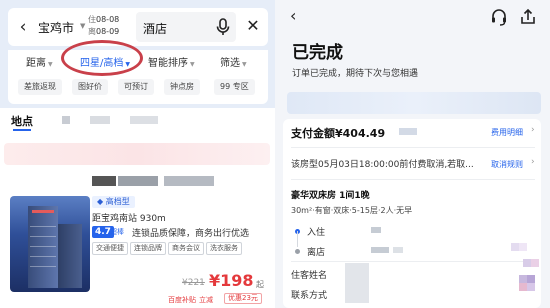 Image resolution: width=550 pixels, height=308 pixels. What do you see at coordinates (317, 53) in the screenshot?
I see `page-title: 已完成` at bounding box center [317, 53].